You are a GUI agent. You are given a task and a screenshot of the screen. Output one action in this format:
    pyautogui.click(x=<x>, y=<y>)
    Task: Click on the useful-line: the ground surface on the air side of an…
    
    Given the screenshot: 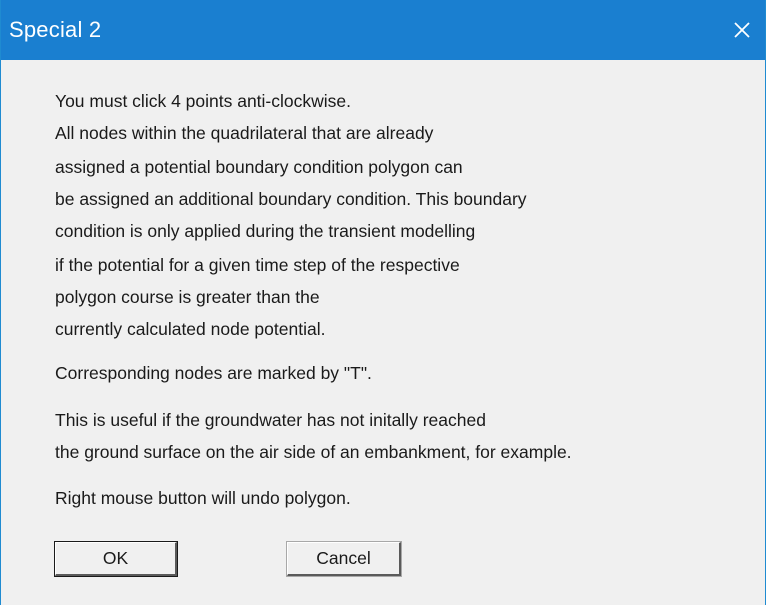 What is the action you would take?
    pyautogui.click(x=313, y=452)
    